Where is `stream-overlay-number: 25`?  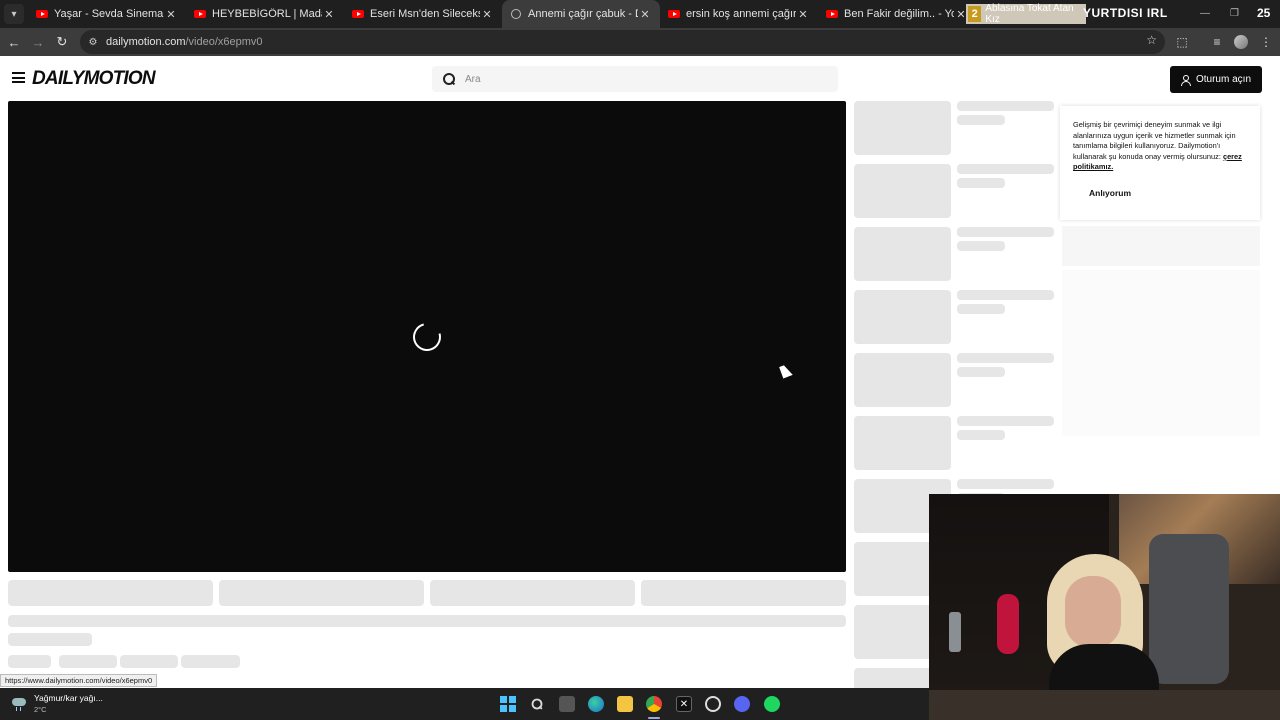 stream-overlay-number: 25 is located at coordinates (1264, 13).